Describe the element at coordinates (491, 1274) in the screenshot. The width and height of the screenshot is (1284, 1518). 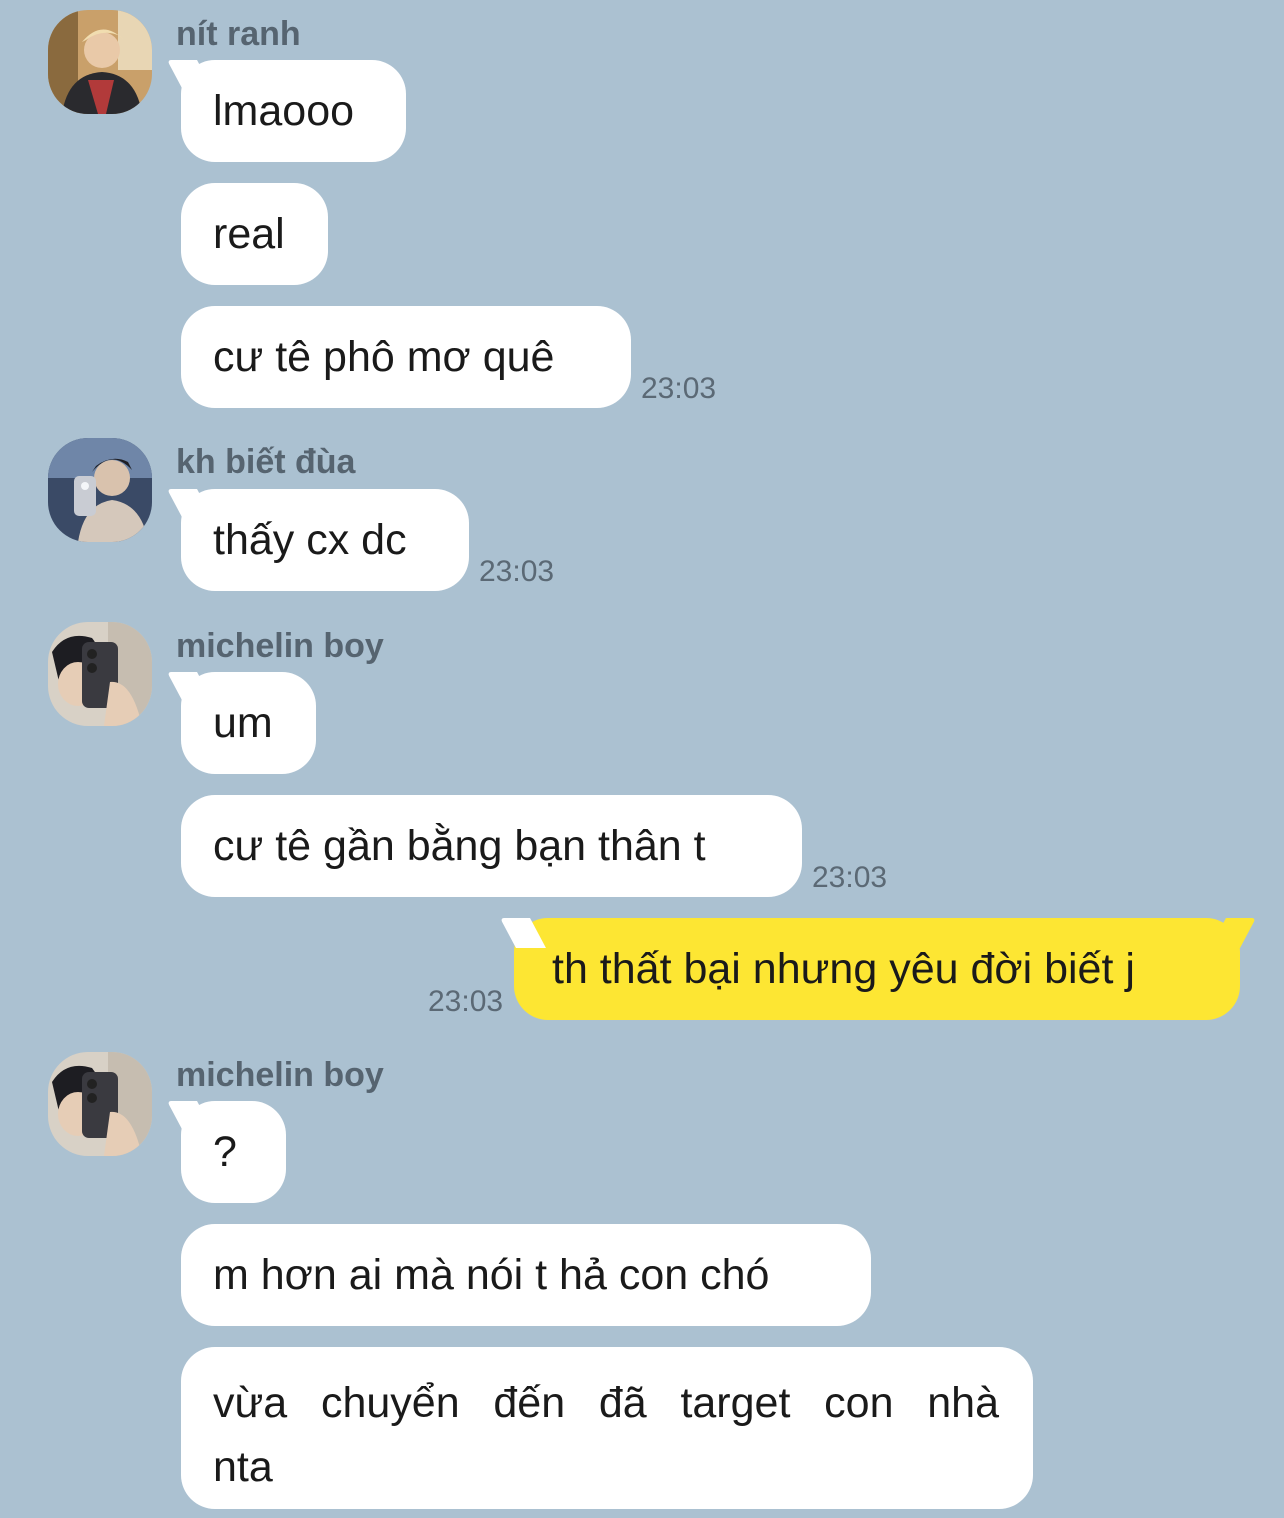
I see `message-text: m hơn ai mà nói t hả con chó` at that location.